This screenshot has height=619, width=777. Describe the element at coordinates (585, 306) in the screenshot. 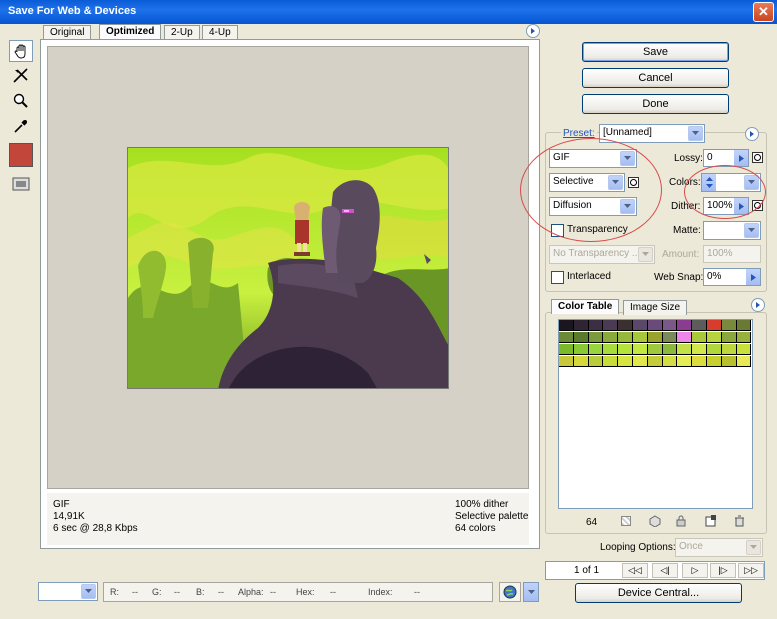

I see `tab-color-table: Color Table` at that location.